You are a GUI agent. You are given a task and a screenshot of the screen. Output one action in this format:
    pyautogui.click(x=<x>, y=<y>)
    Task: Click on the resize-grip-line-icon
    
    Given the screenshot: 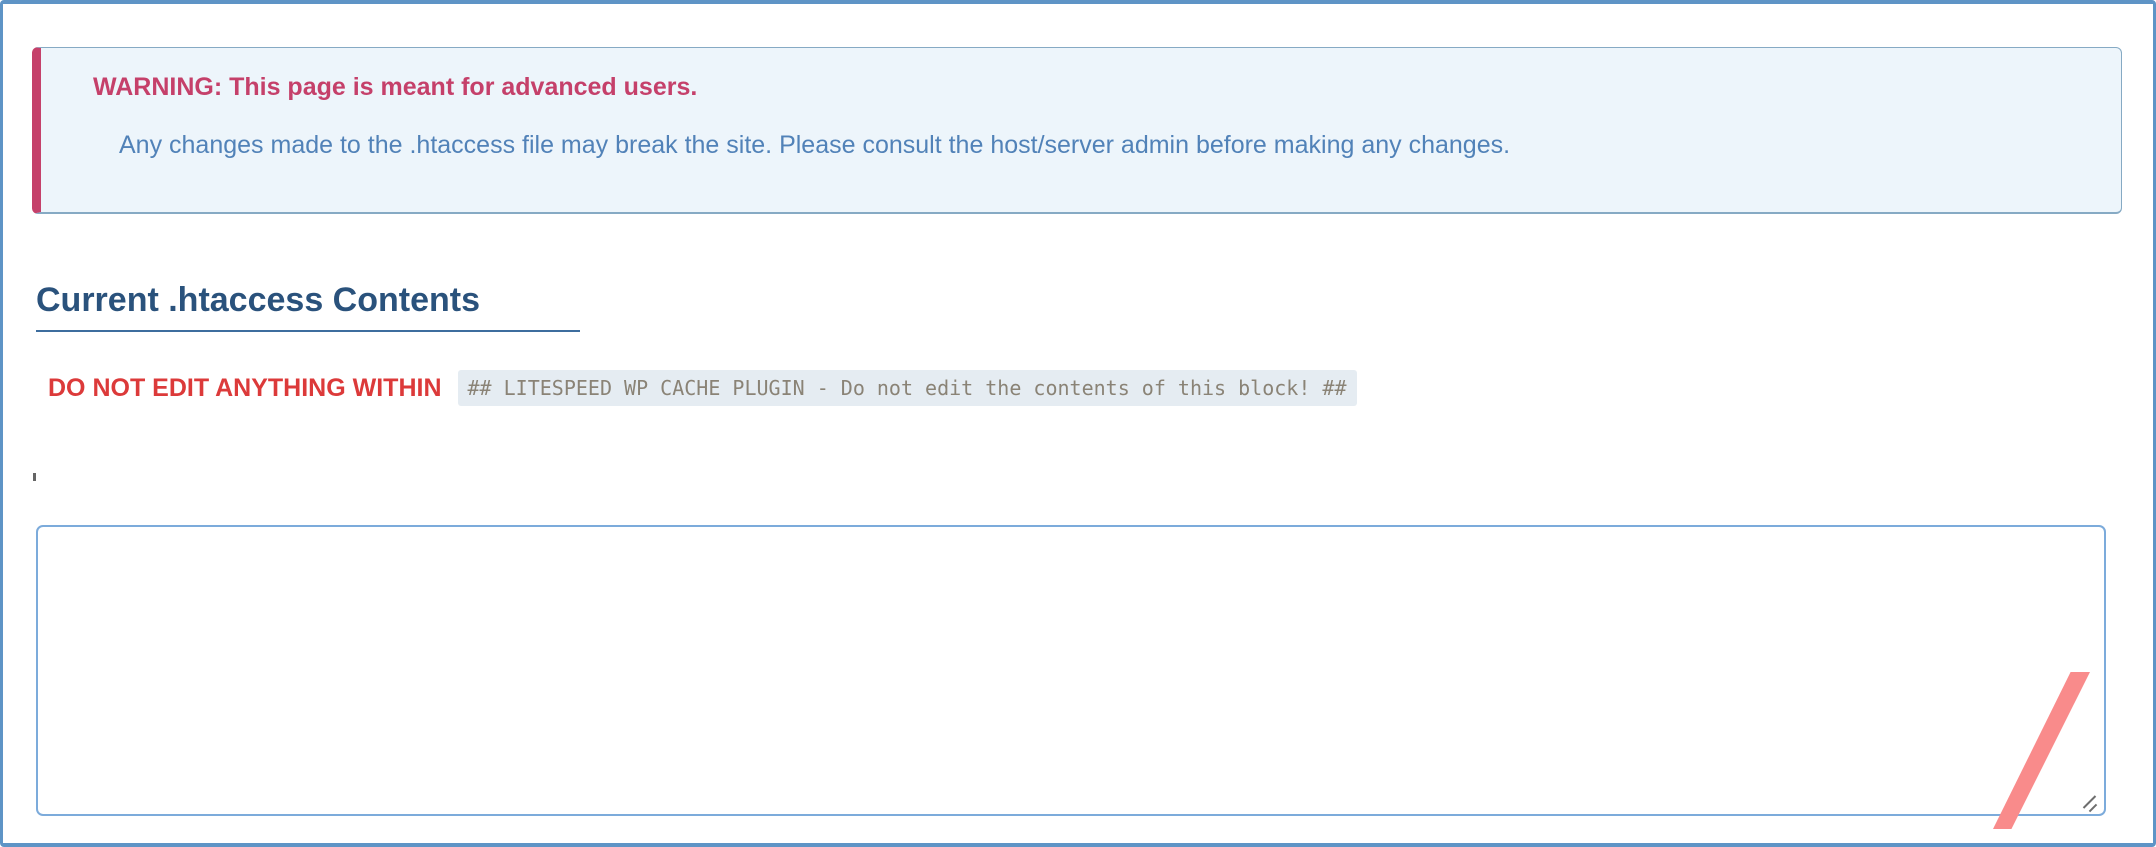 What is the action you would take?
    pyautogui.click(x=2093, y=808)
    